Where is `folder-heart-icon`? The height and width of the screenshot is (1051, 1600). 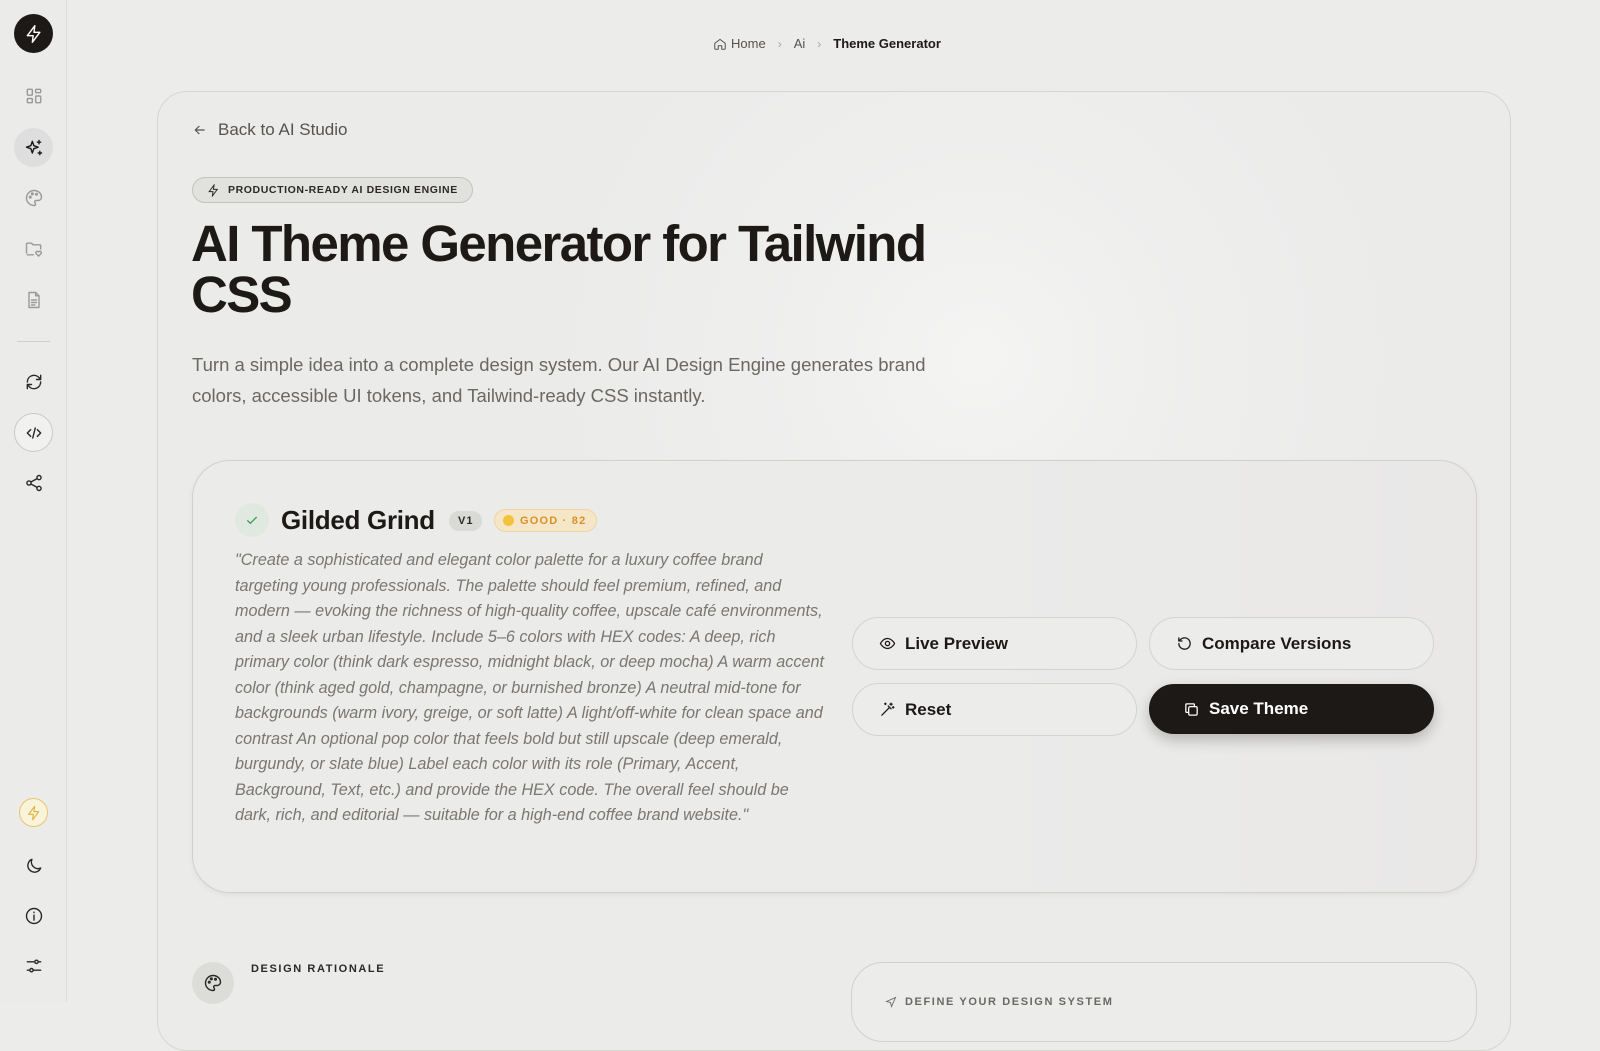 folder-heart-icon is located at coordinates (33, 248).